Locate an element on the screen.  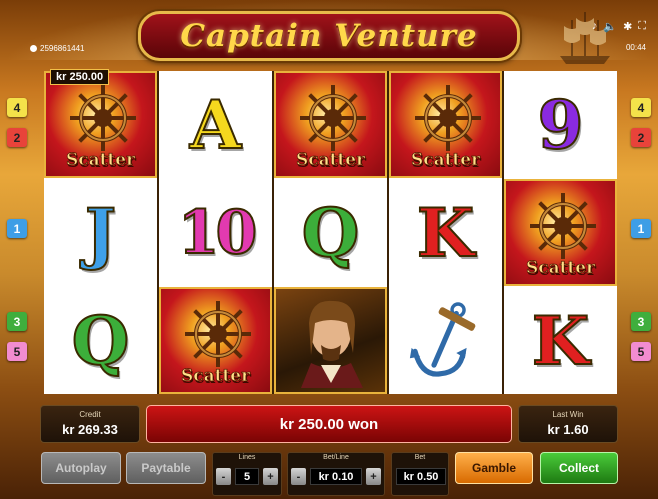
line-marker-left-2: 2 is located at coordinates (17, 137).